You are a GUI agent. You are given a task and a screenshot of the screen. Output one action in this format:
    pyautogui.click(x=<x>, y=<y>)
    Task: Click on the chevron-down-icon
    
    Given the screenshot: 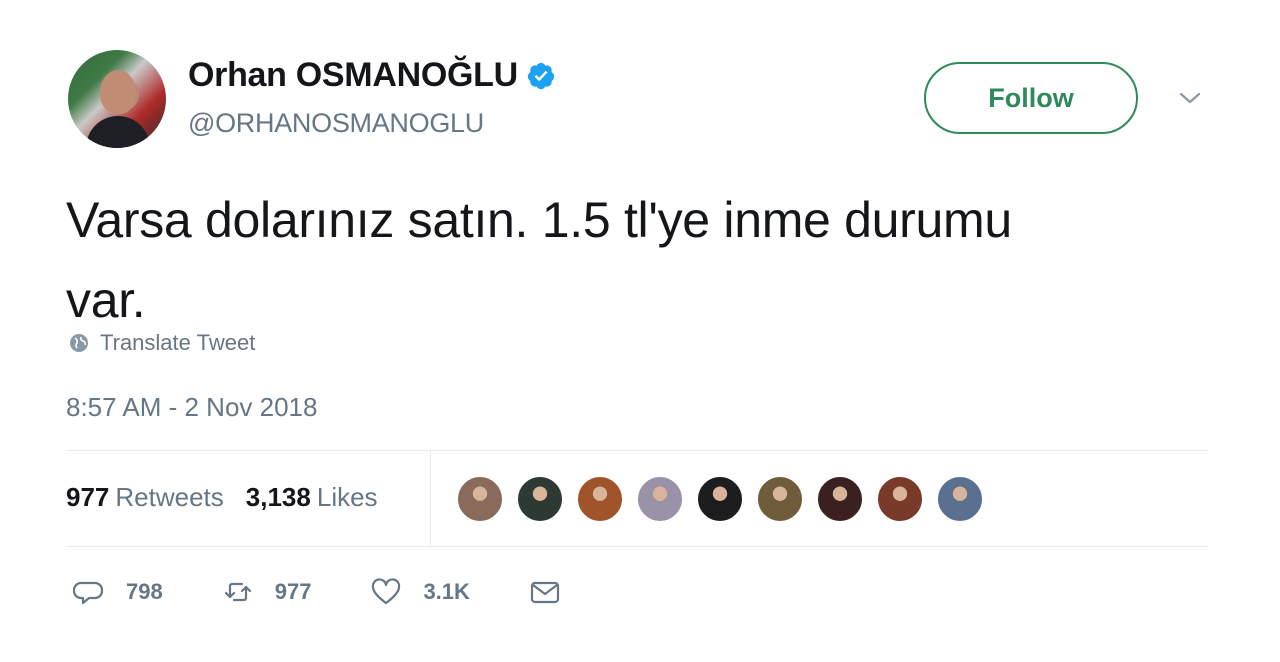 What is the action you would take?
    pyautogui.click(x=1190, y=98)
    